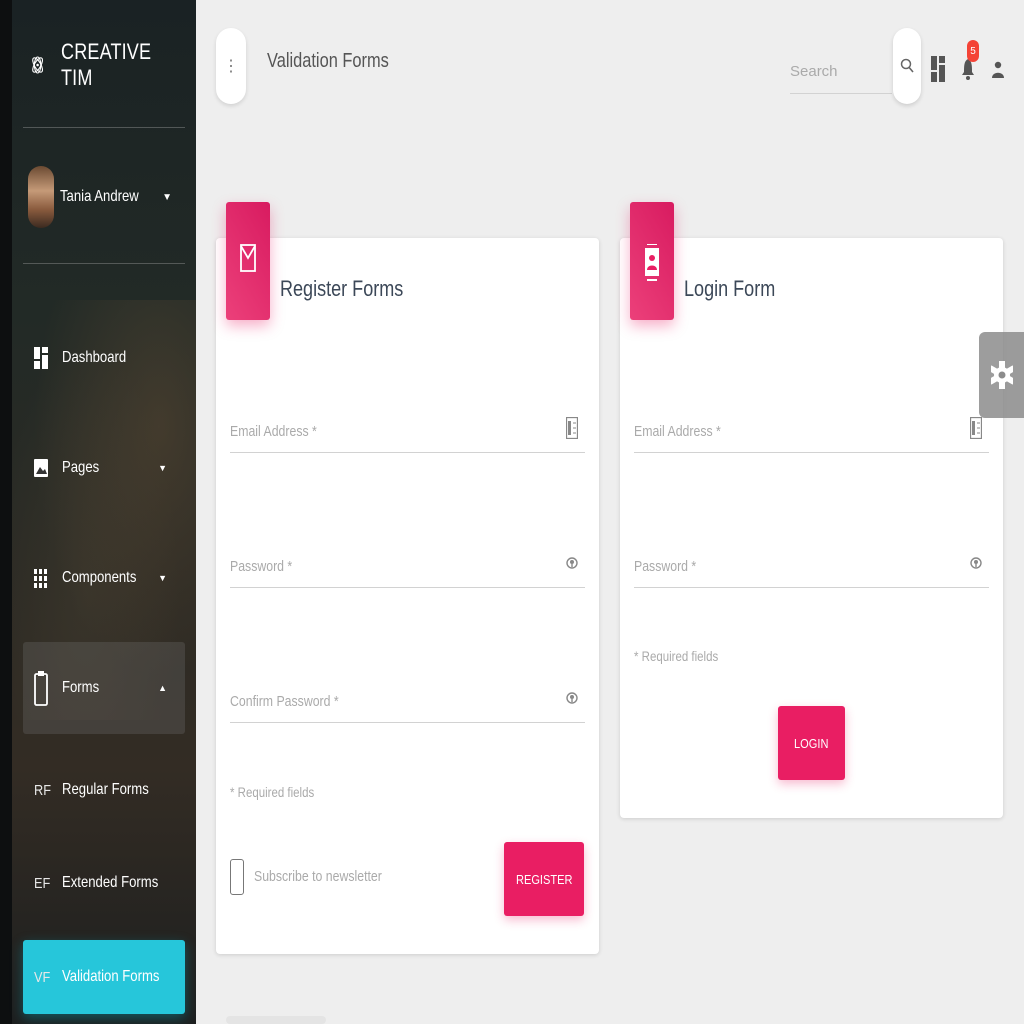 The height and width of the screenshot is (1024, 1024). Describe the element at coordinates (42, 790) in the screenshot. I see `sidebar-subitem-abbr: RF` at that location.